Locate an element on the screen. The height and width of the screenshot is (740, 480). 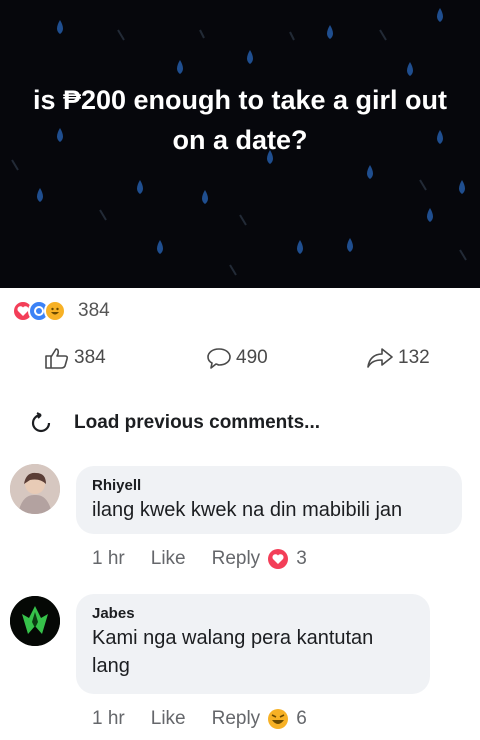
comment-reactions: 6 is located at coordinates (287, 719).